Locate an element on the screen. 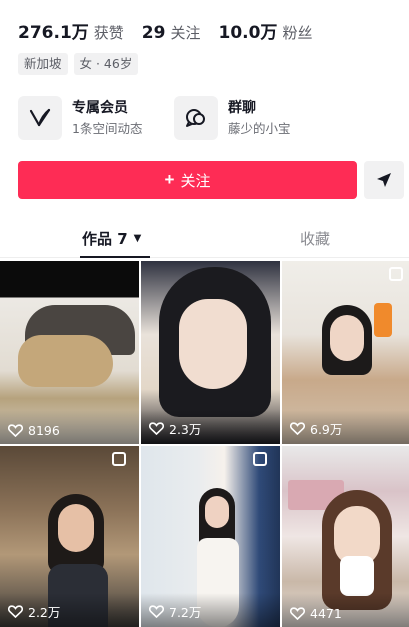 Image resolution: width=409 pixels, height=627 pixels. video-like-count: 7.2万 is located at coordinates (175, 611).